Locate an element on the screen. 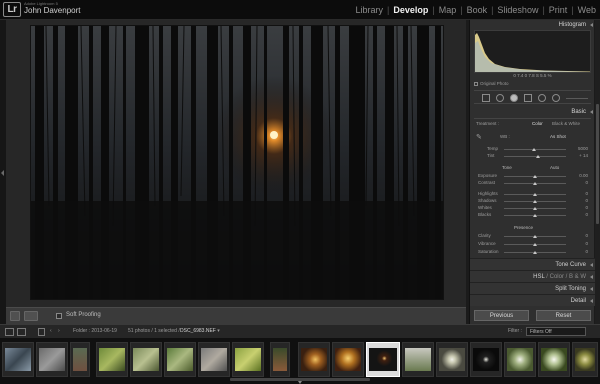 The width and height of the screenshot is (600, 384). red-eye-icon is located at coordinates (514, 98).